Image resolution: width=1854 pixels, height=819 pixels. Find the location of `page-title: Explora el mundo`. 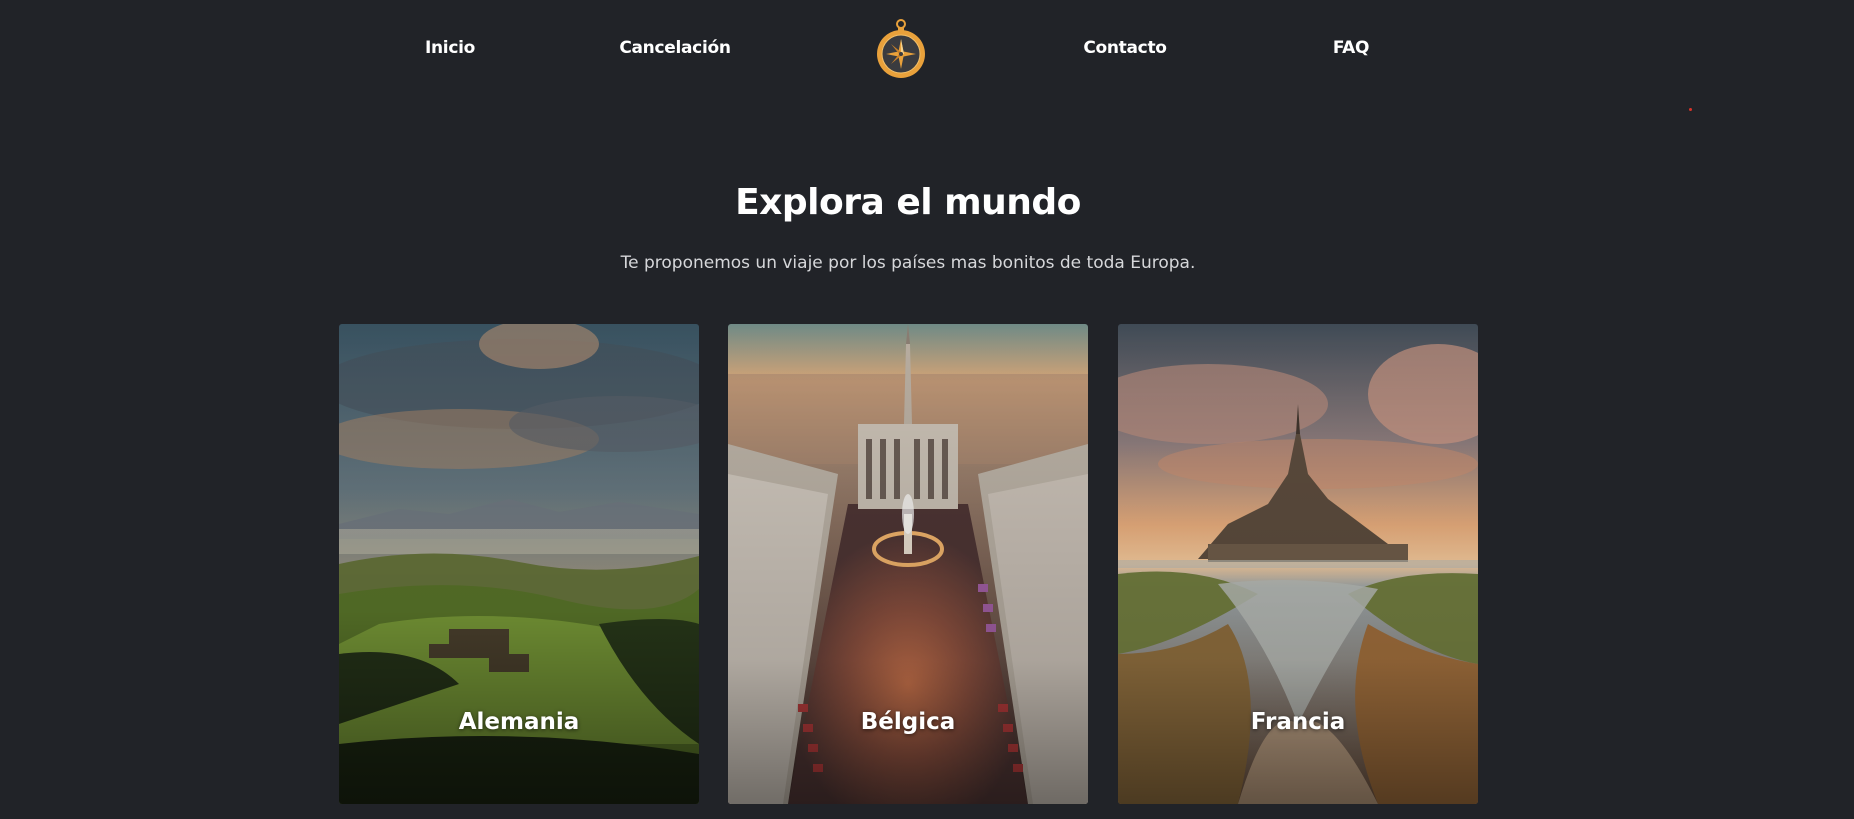

page-title: Explora el mundo is located at coordinates (908, 202).